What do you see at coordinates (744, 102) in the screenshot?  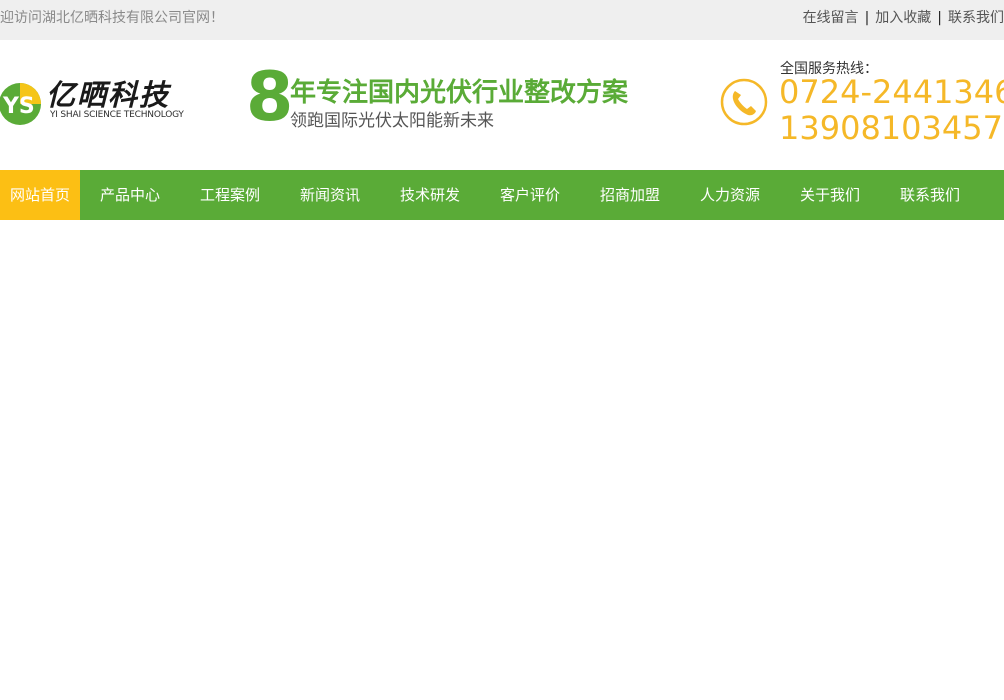 I see `phone-icon` at bounding box center [744, 102].